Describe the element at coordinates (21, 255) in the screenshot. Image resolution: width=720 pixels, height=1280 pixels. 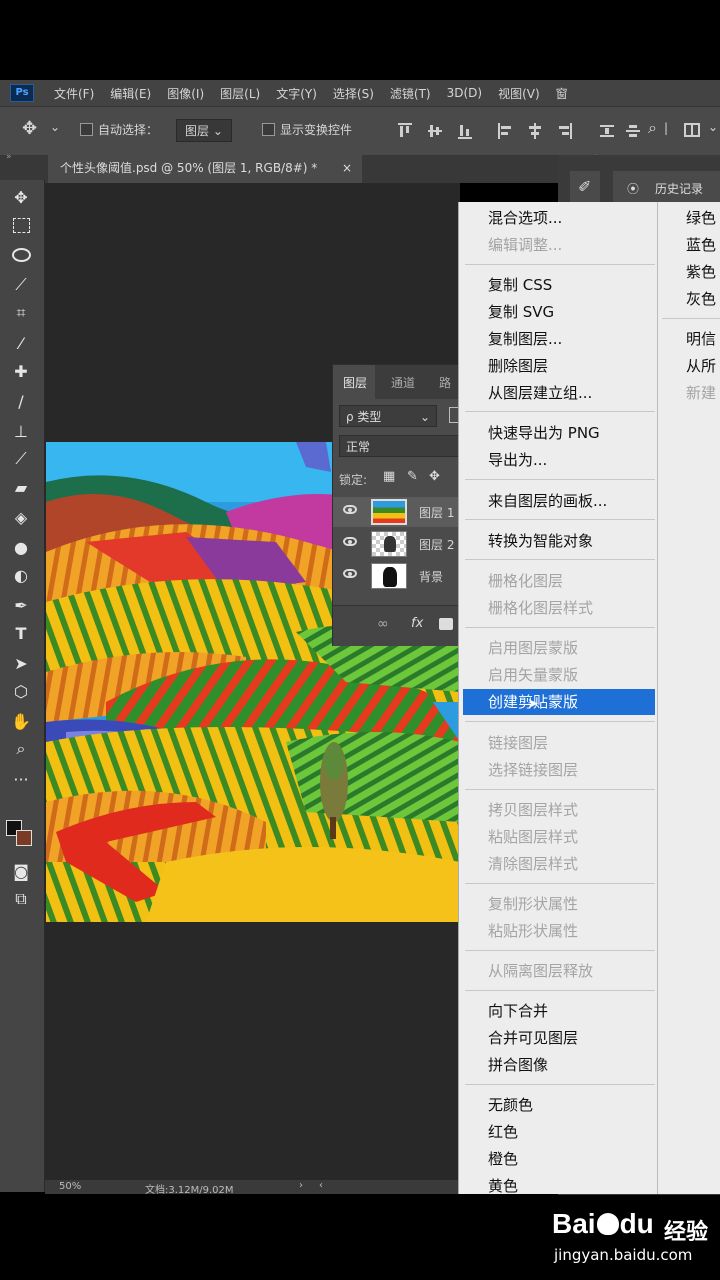
I see `lasso-tool-icon` at that location.